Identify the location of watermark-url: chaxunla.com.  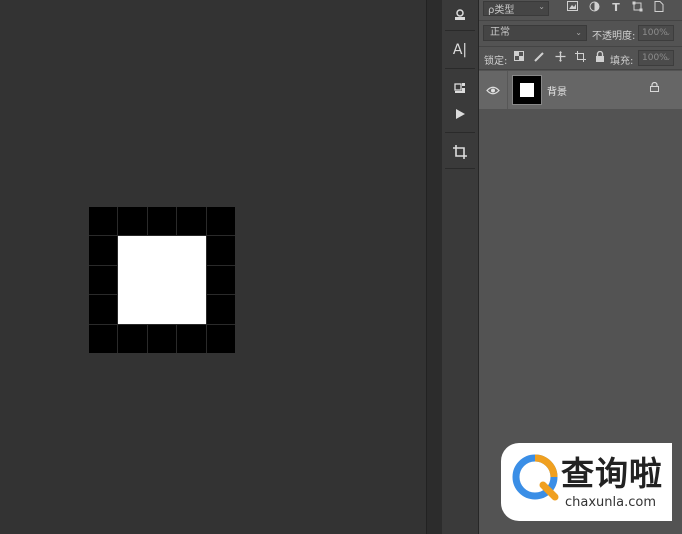
(610, 502).